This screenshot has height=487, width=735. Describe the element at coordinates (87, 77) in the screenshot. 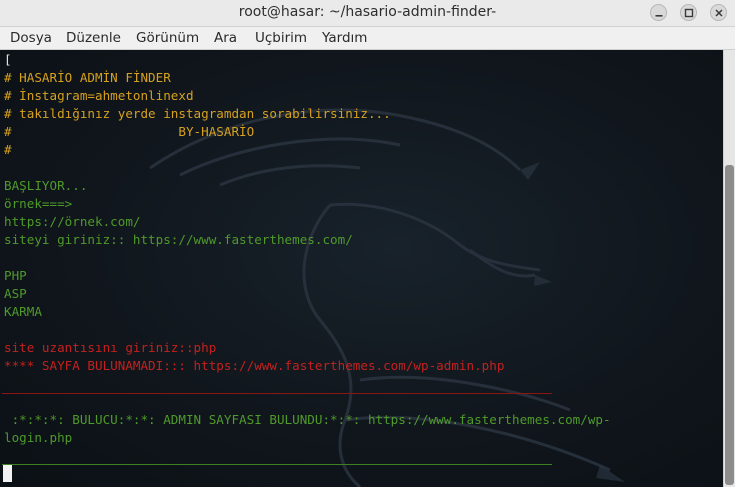

I see `terminal-line: # HASARİO ADMİN FİNDER` at that location.